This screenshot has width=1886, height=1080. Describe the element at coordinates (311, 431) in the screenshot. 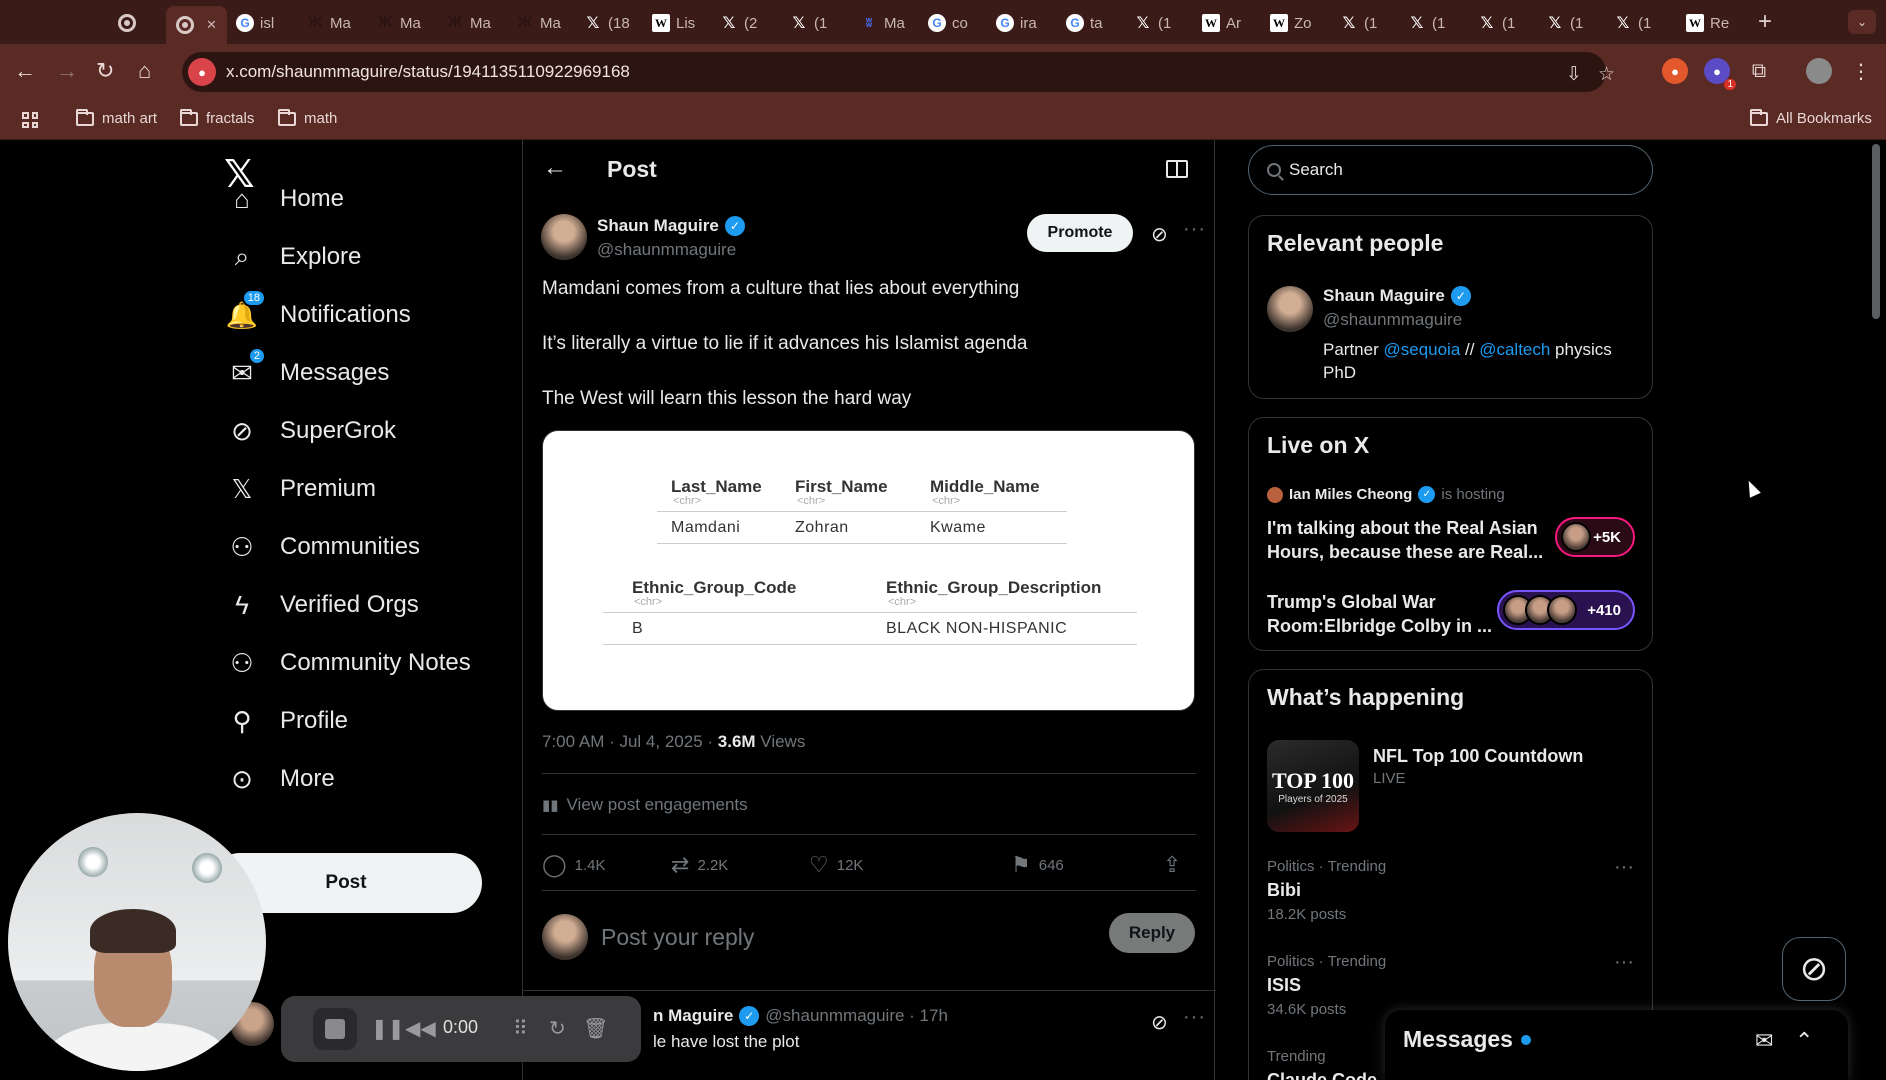

I see `nav-item-supergrok: ⊘ SuperGrok` at that location.